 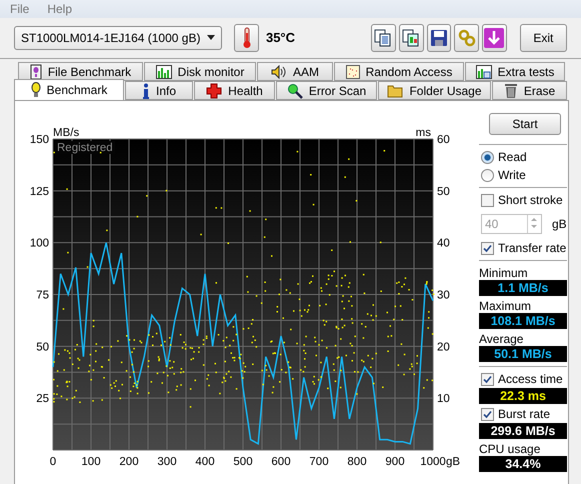 What do you see at coordinates (395, 91) in the screenshot?
I see `folder-icon` at bounding box center [395, 91].